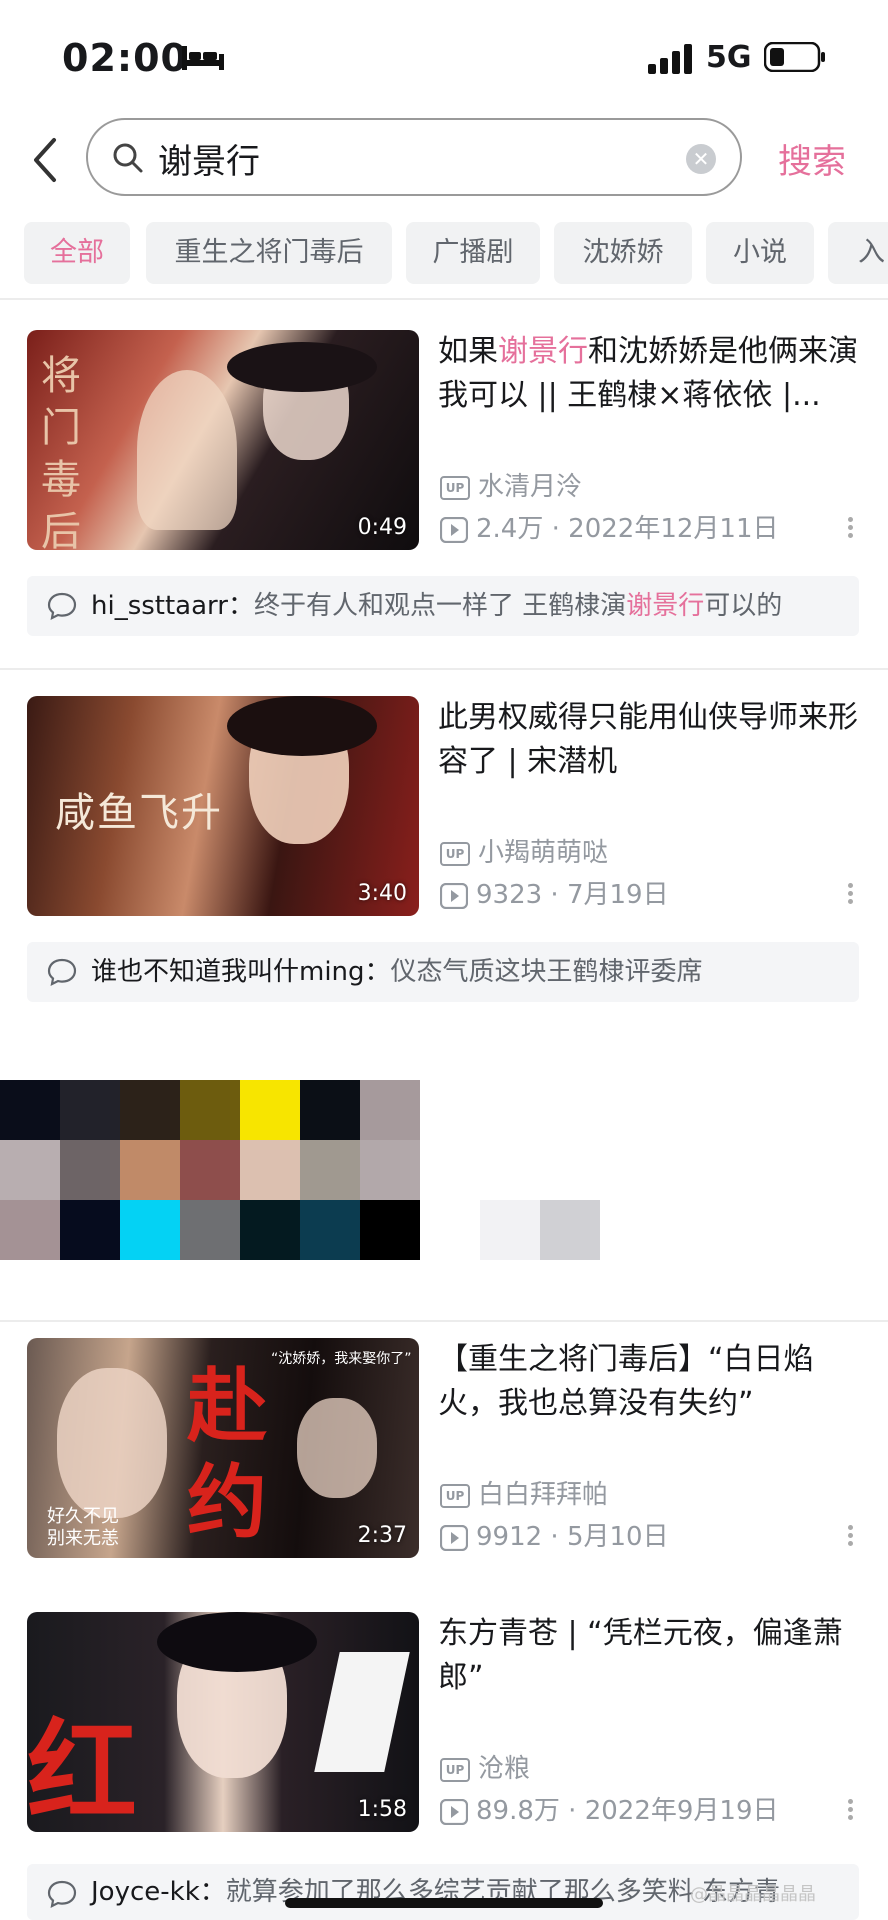 Image resolution: width=888 pixels, height=1920 pixels. I want to click on upload-date: 2022年9月19日, so click(681, 1811).